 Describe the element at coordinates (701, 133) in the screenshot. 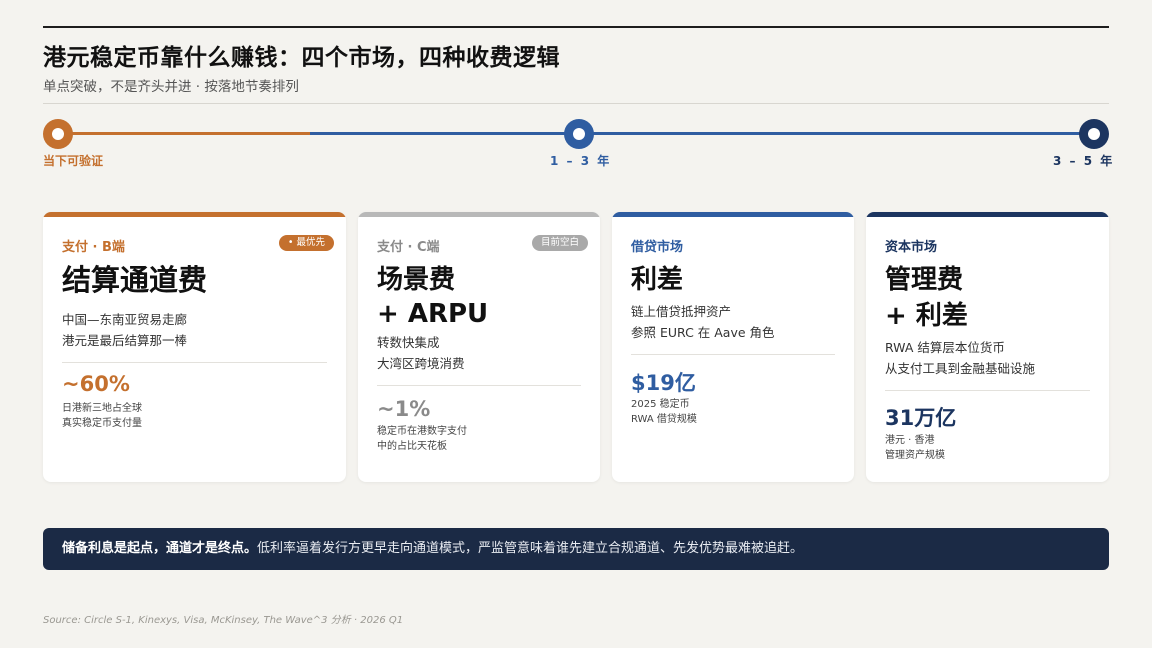

I see `timeline-segment-future` at that location.